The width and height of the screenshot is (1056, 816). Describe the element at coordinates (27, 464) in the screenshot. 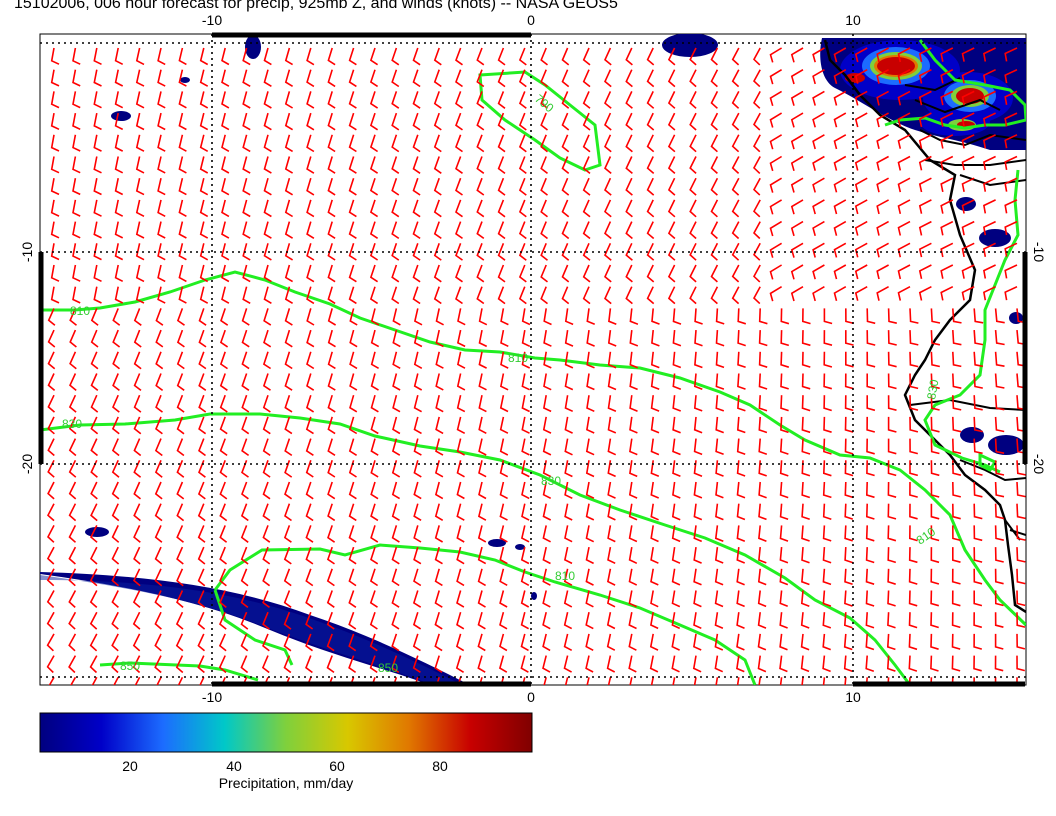

I see `lat-tick-left: -20` at that location.